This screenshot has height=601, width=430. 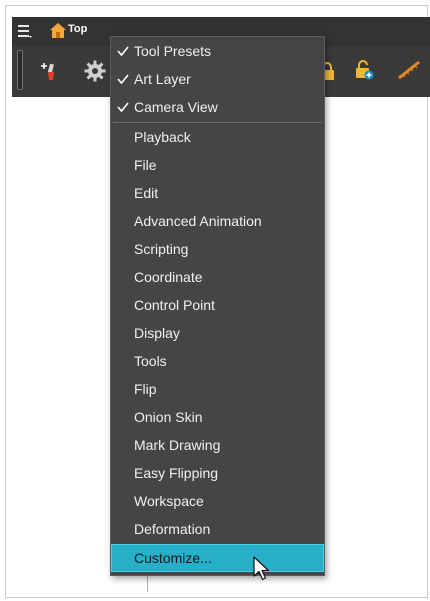 What do you see at coordinates (217, 417) in the screenshot?
I see `menu-item-onion-skin: Onion Skin` at bounding box center [217, 417].